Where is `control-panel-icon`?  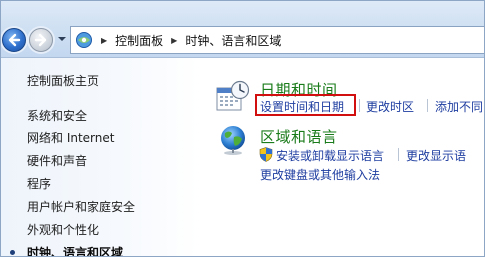
control-panel-icon is located at coordinates (84, 40).